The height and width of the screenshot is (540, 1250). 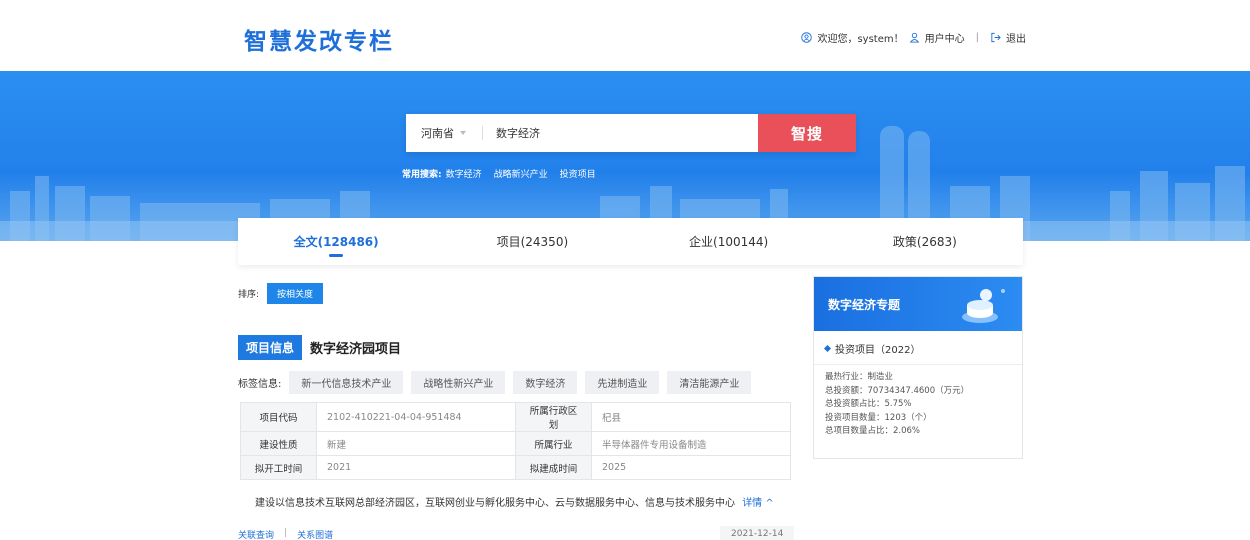 I want to click on label-chip: 新一代信息技术产业, so click(x=346, y=382).